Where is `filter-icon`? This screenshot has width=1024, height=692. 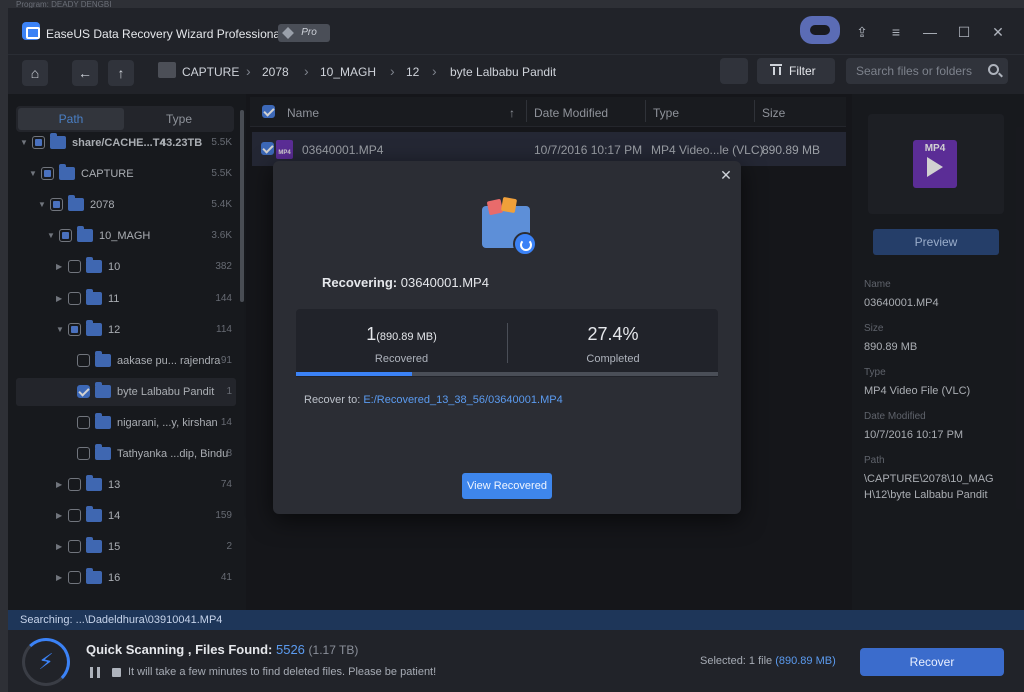
filter-icon is located at coordinates (776, 70).